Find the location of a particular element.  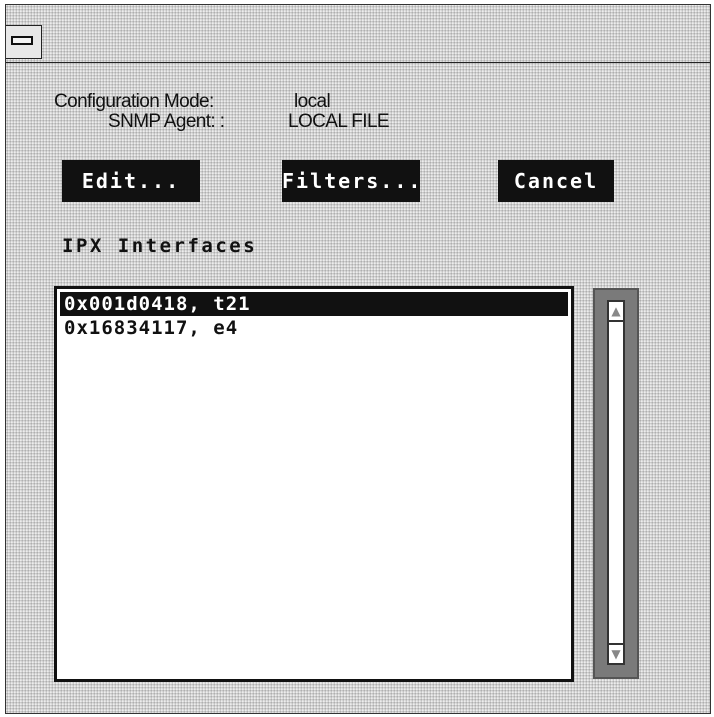

scroll-up-arrow-icon: ▲ is located at coordinates (616, 312).